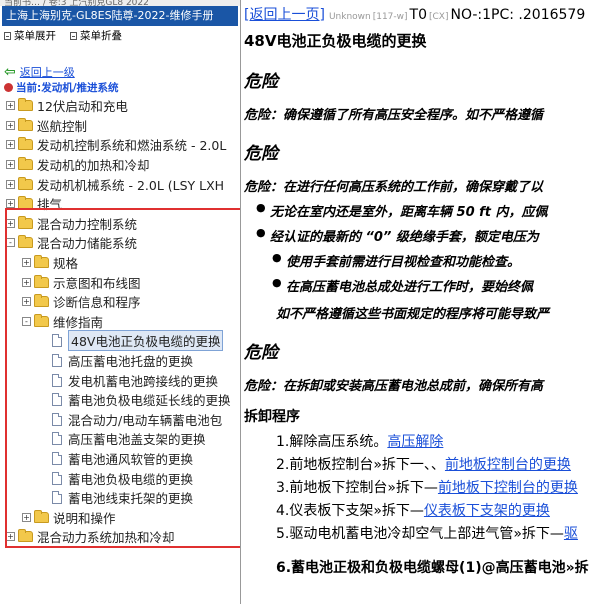 The width and height of the screenshot is (606, 604). I want to click on meta-cx: [CX], so click(439, 17).